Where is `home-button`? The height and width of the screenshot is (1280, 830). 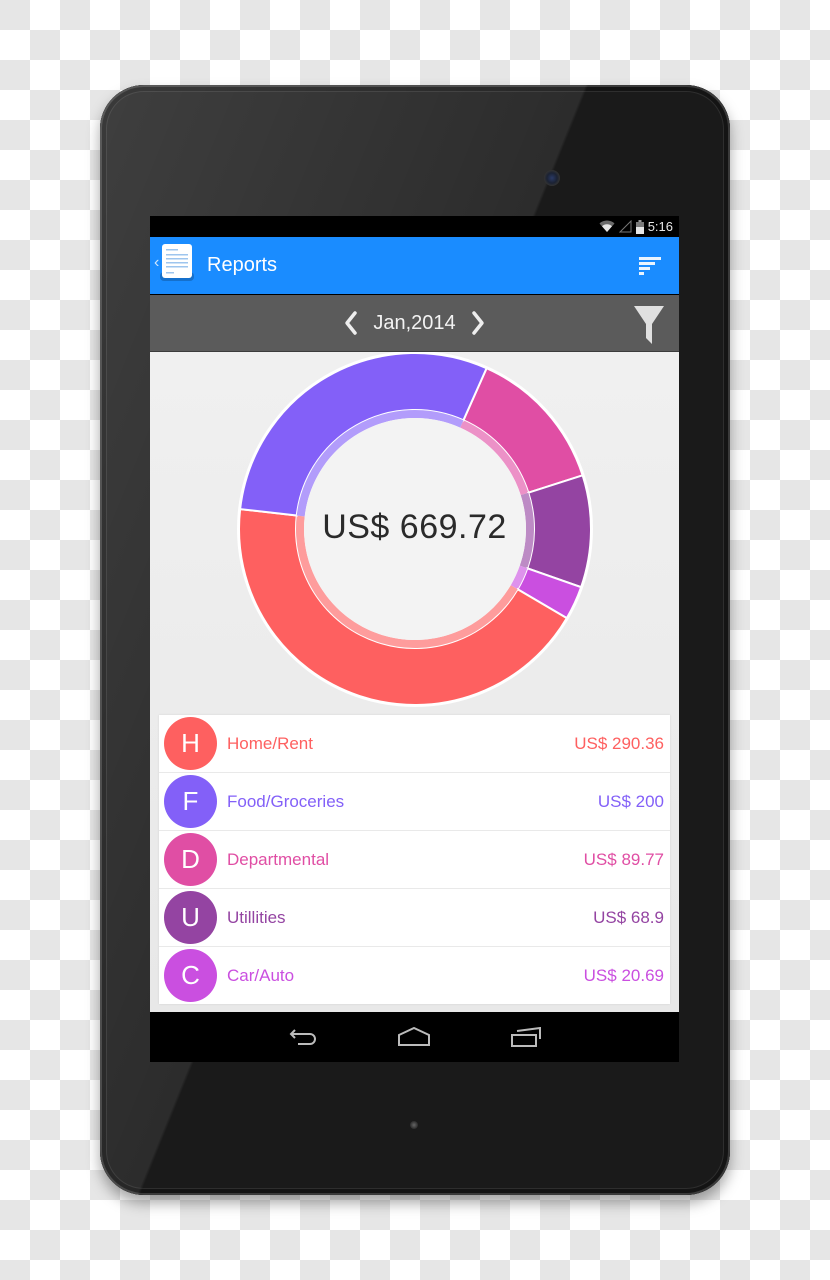 home-button is located at coordinates (414, 1038).